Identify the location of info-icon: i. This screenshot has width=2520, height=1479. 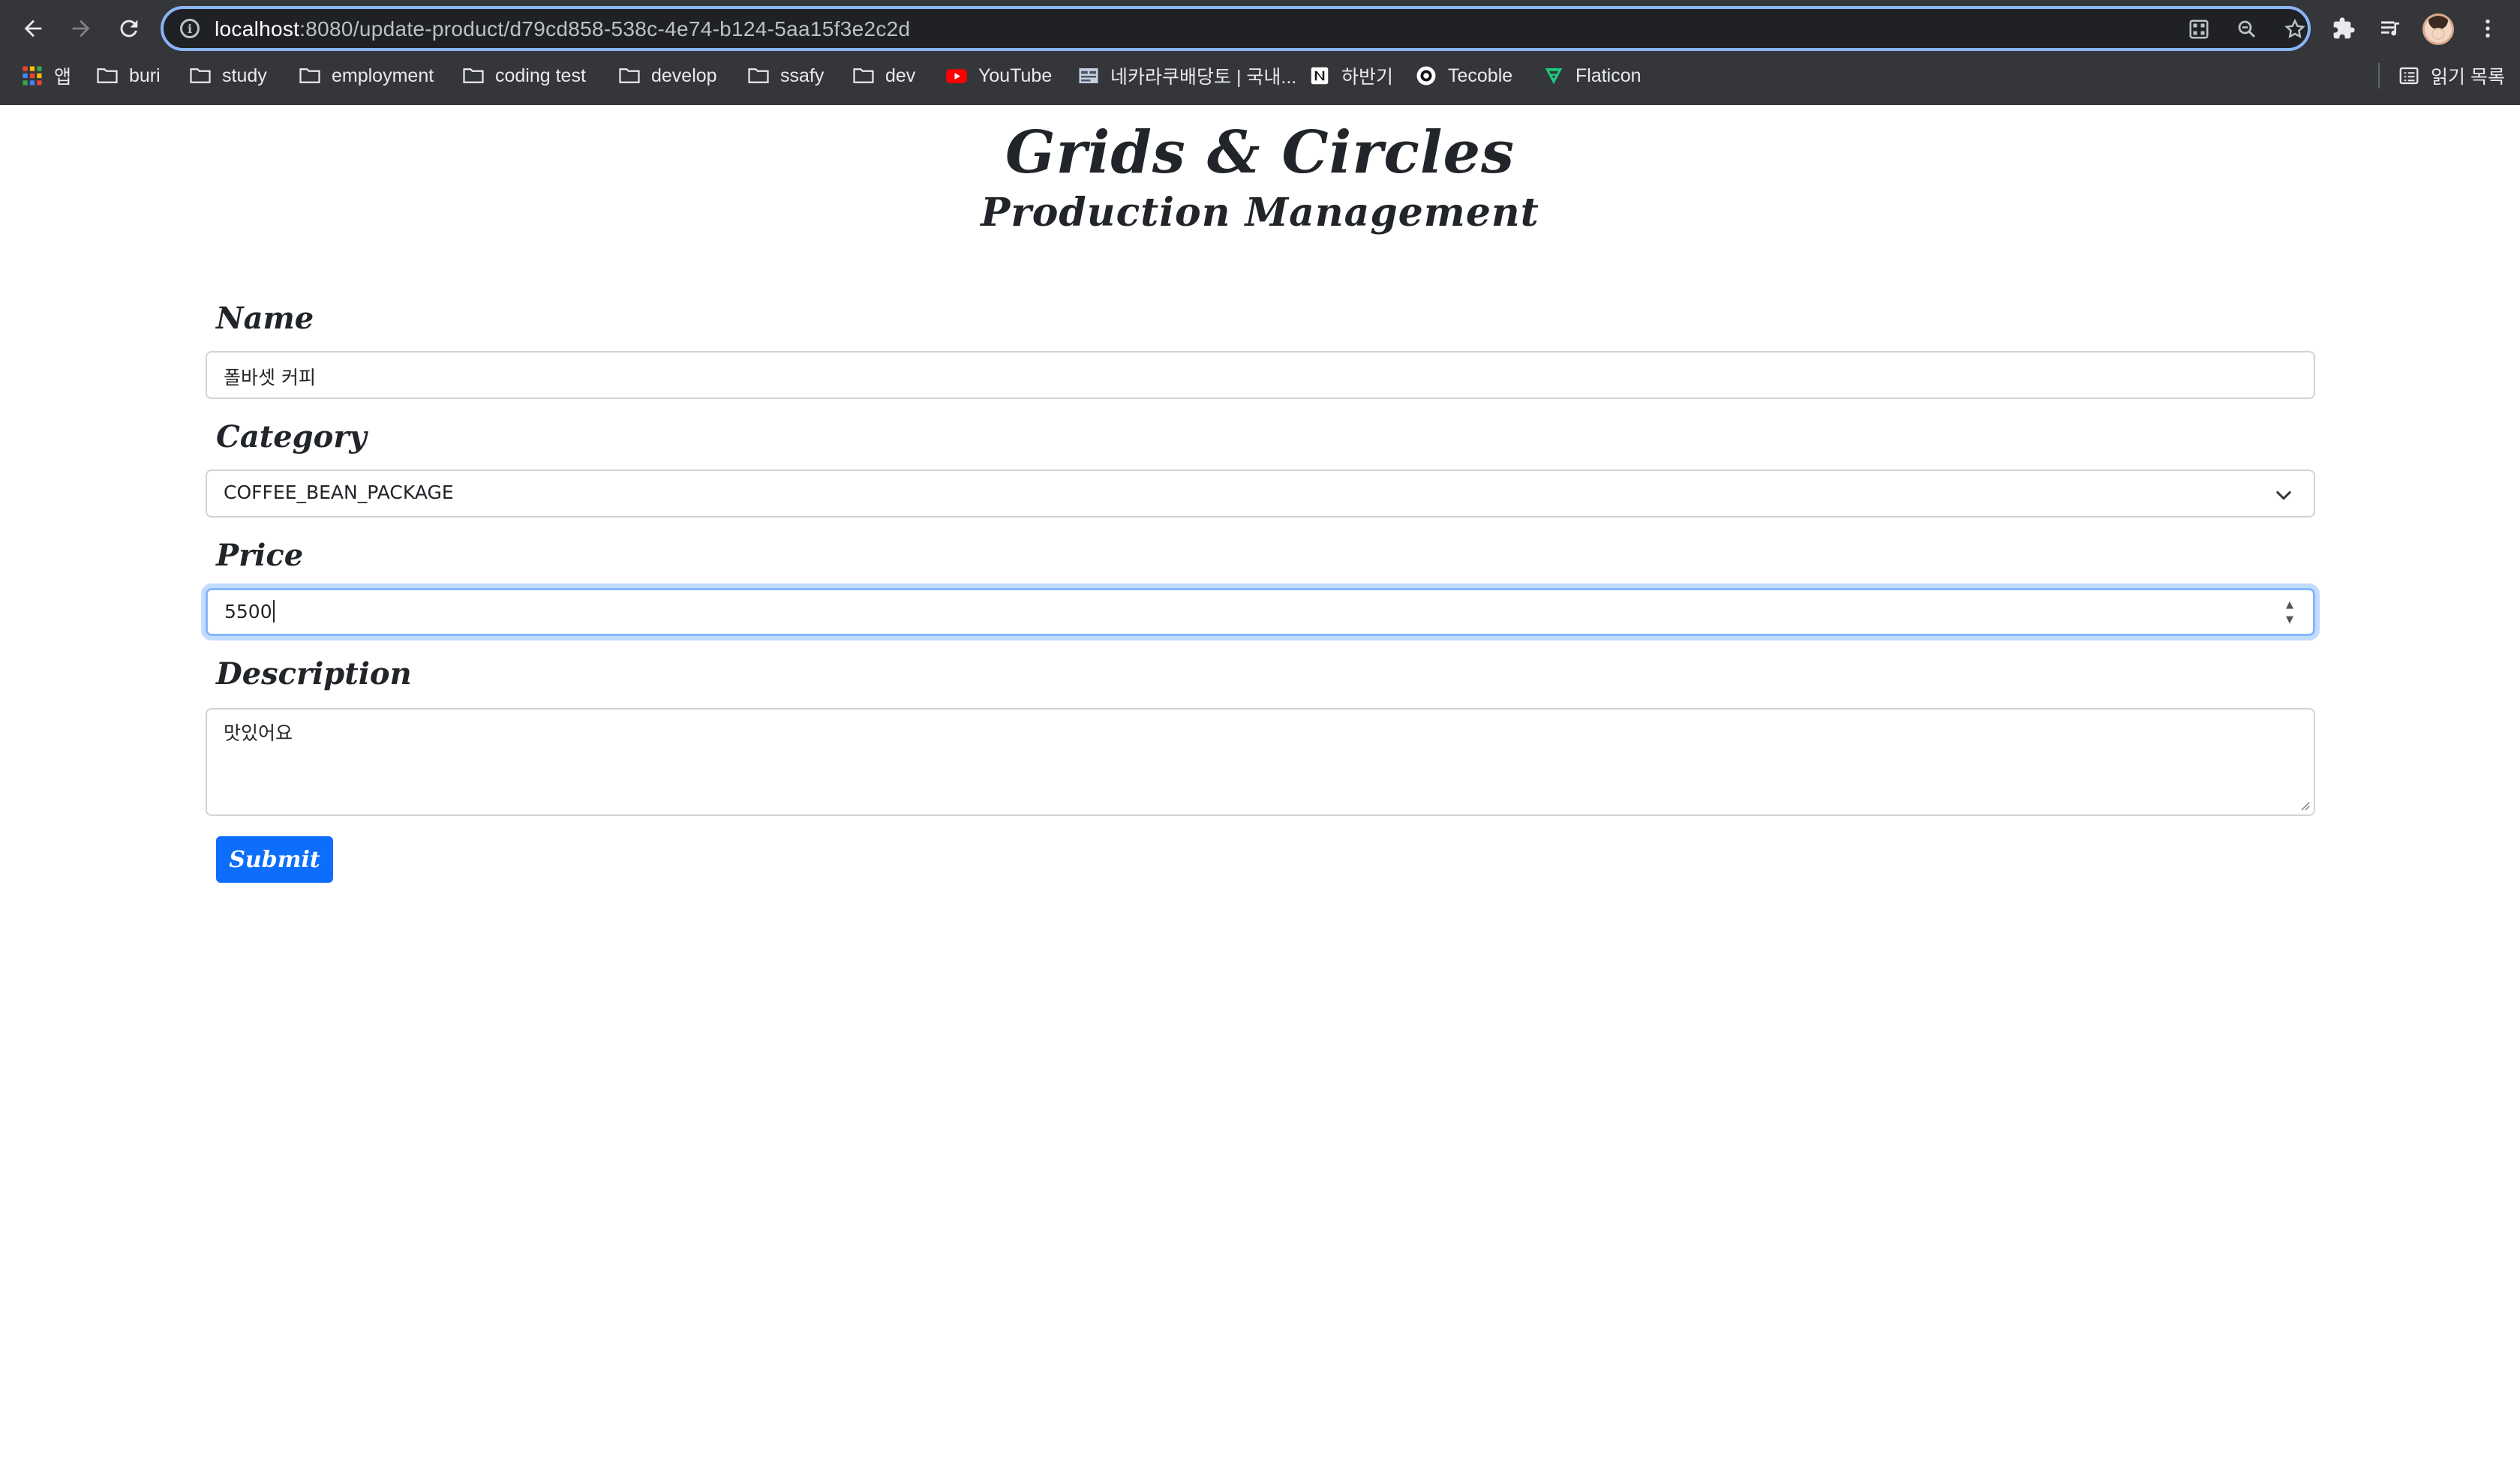
(190, 28).